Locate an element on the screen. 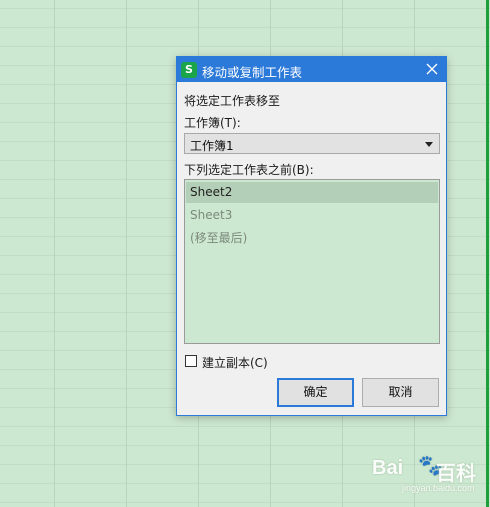 The image size is (490, 507). watermark-sub: jingyan.baidu.com is located at coordinates (438, 488).